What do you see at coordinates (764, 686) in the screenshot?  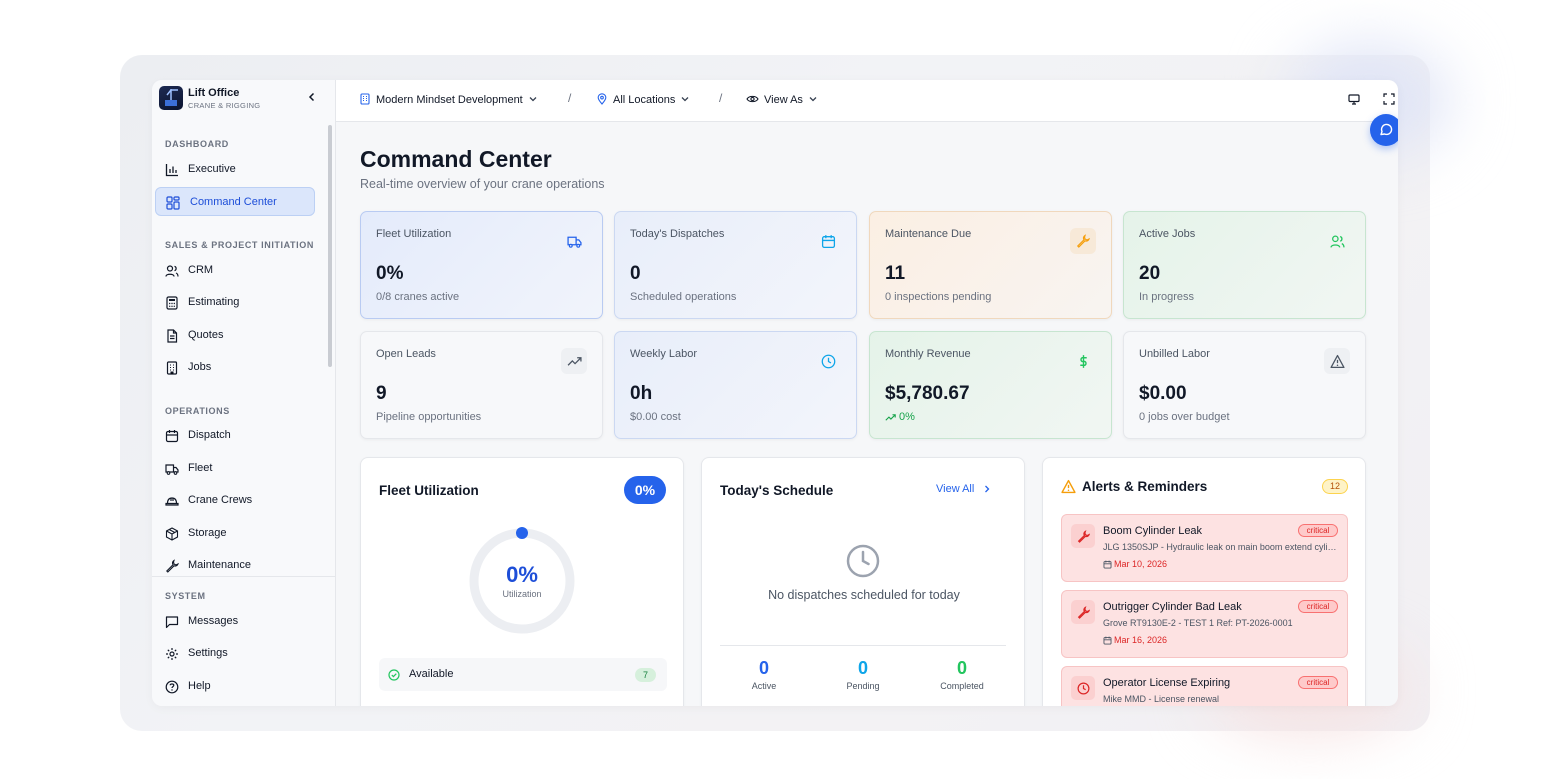 I see `stat-label: Active` at bounding box center [764, 686].